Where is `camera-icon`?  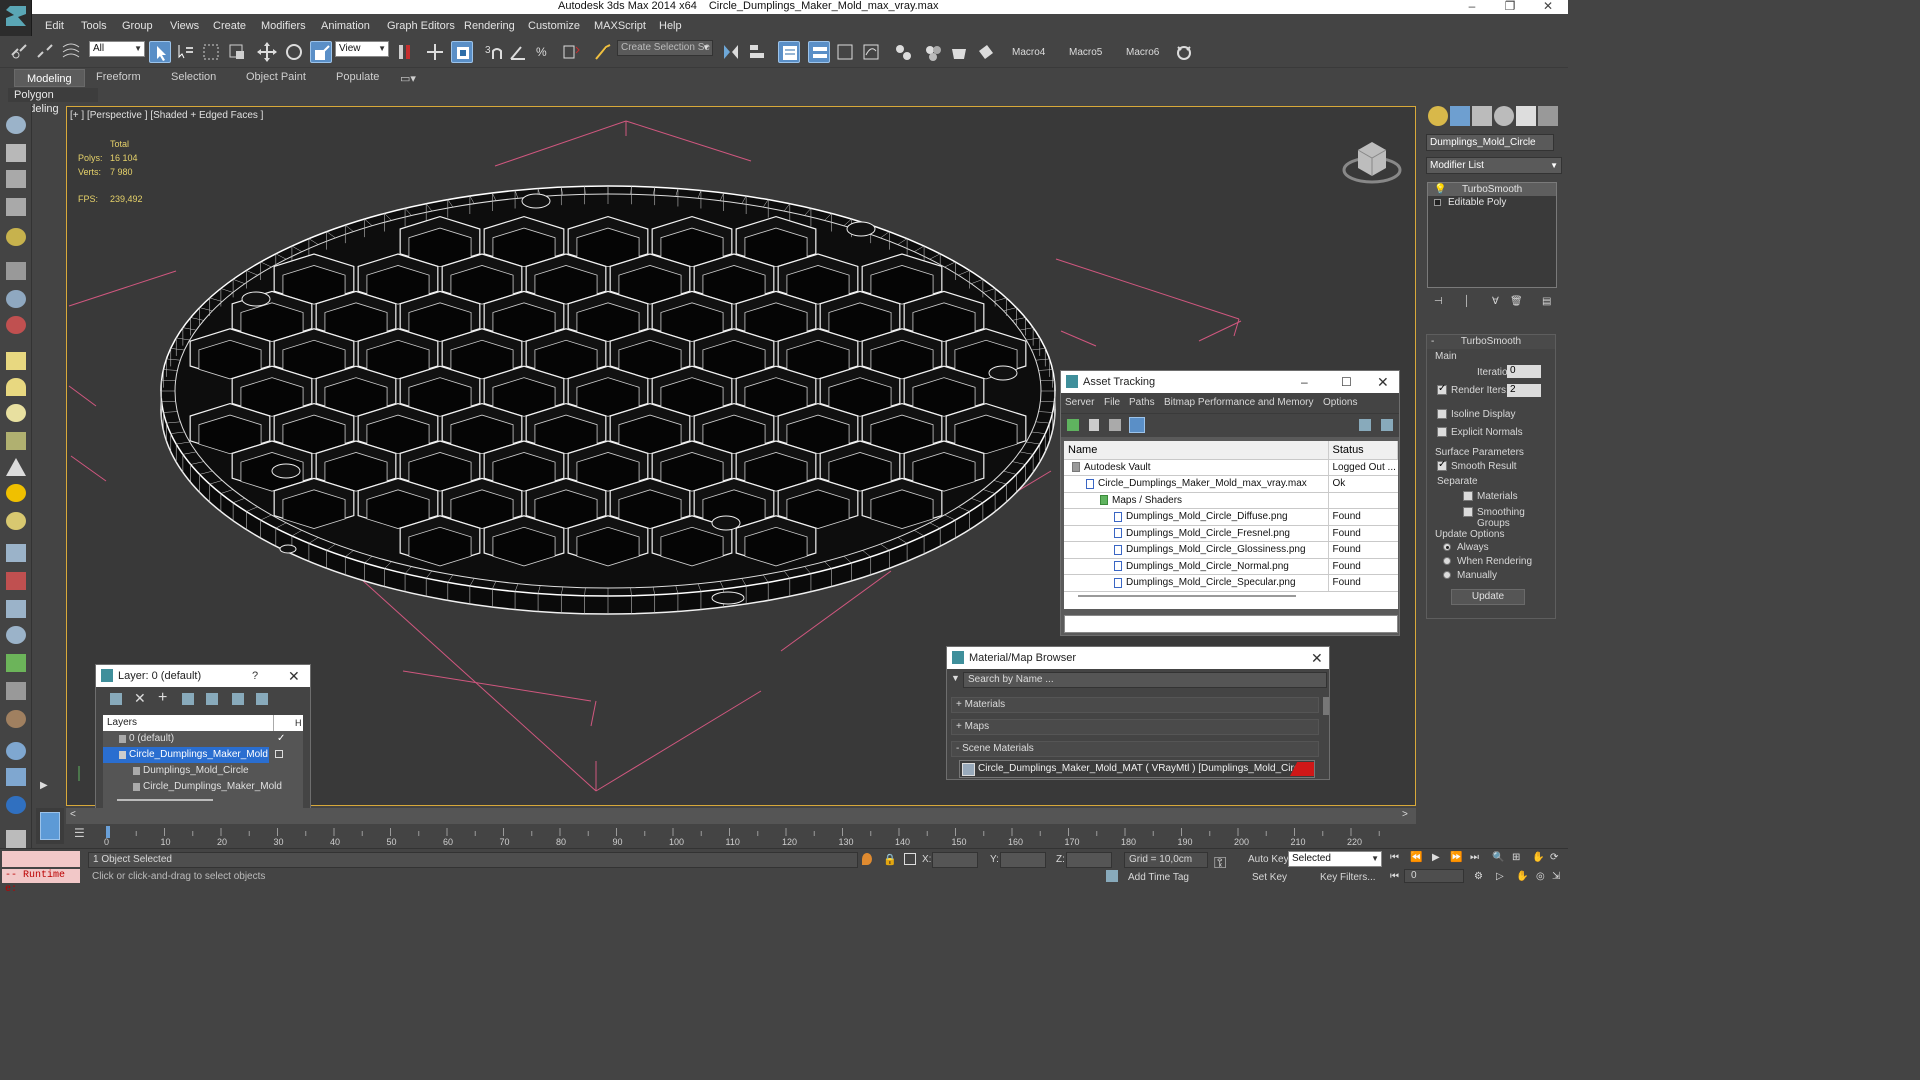 camera-icon is located at coordinates (16, 271).